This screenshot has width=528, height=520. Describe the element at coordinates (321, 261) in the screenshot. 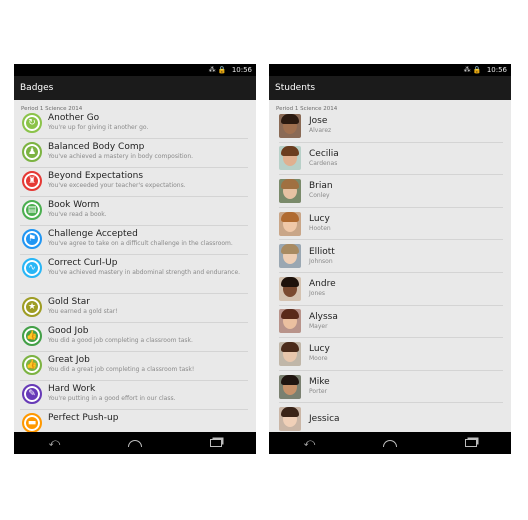

I see `student-last-name: Johnson` at that location.